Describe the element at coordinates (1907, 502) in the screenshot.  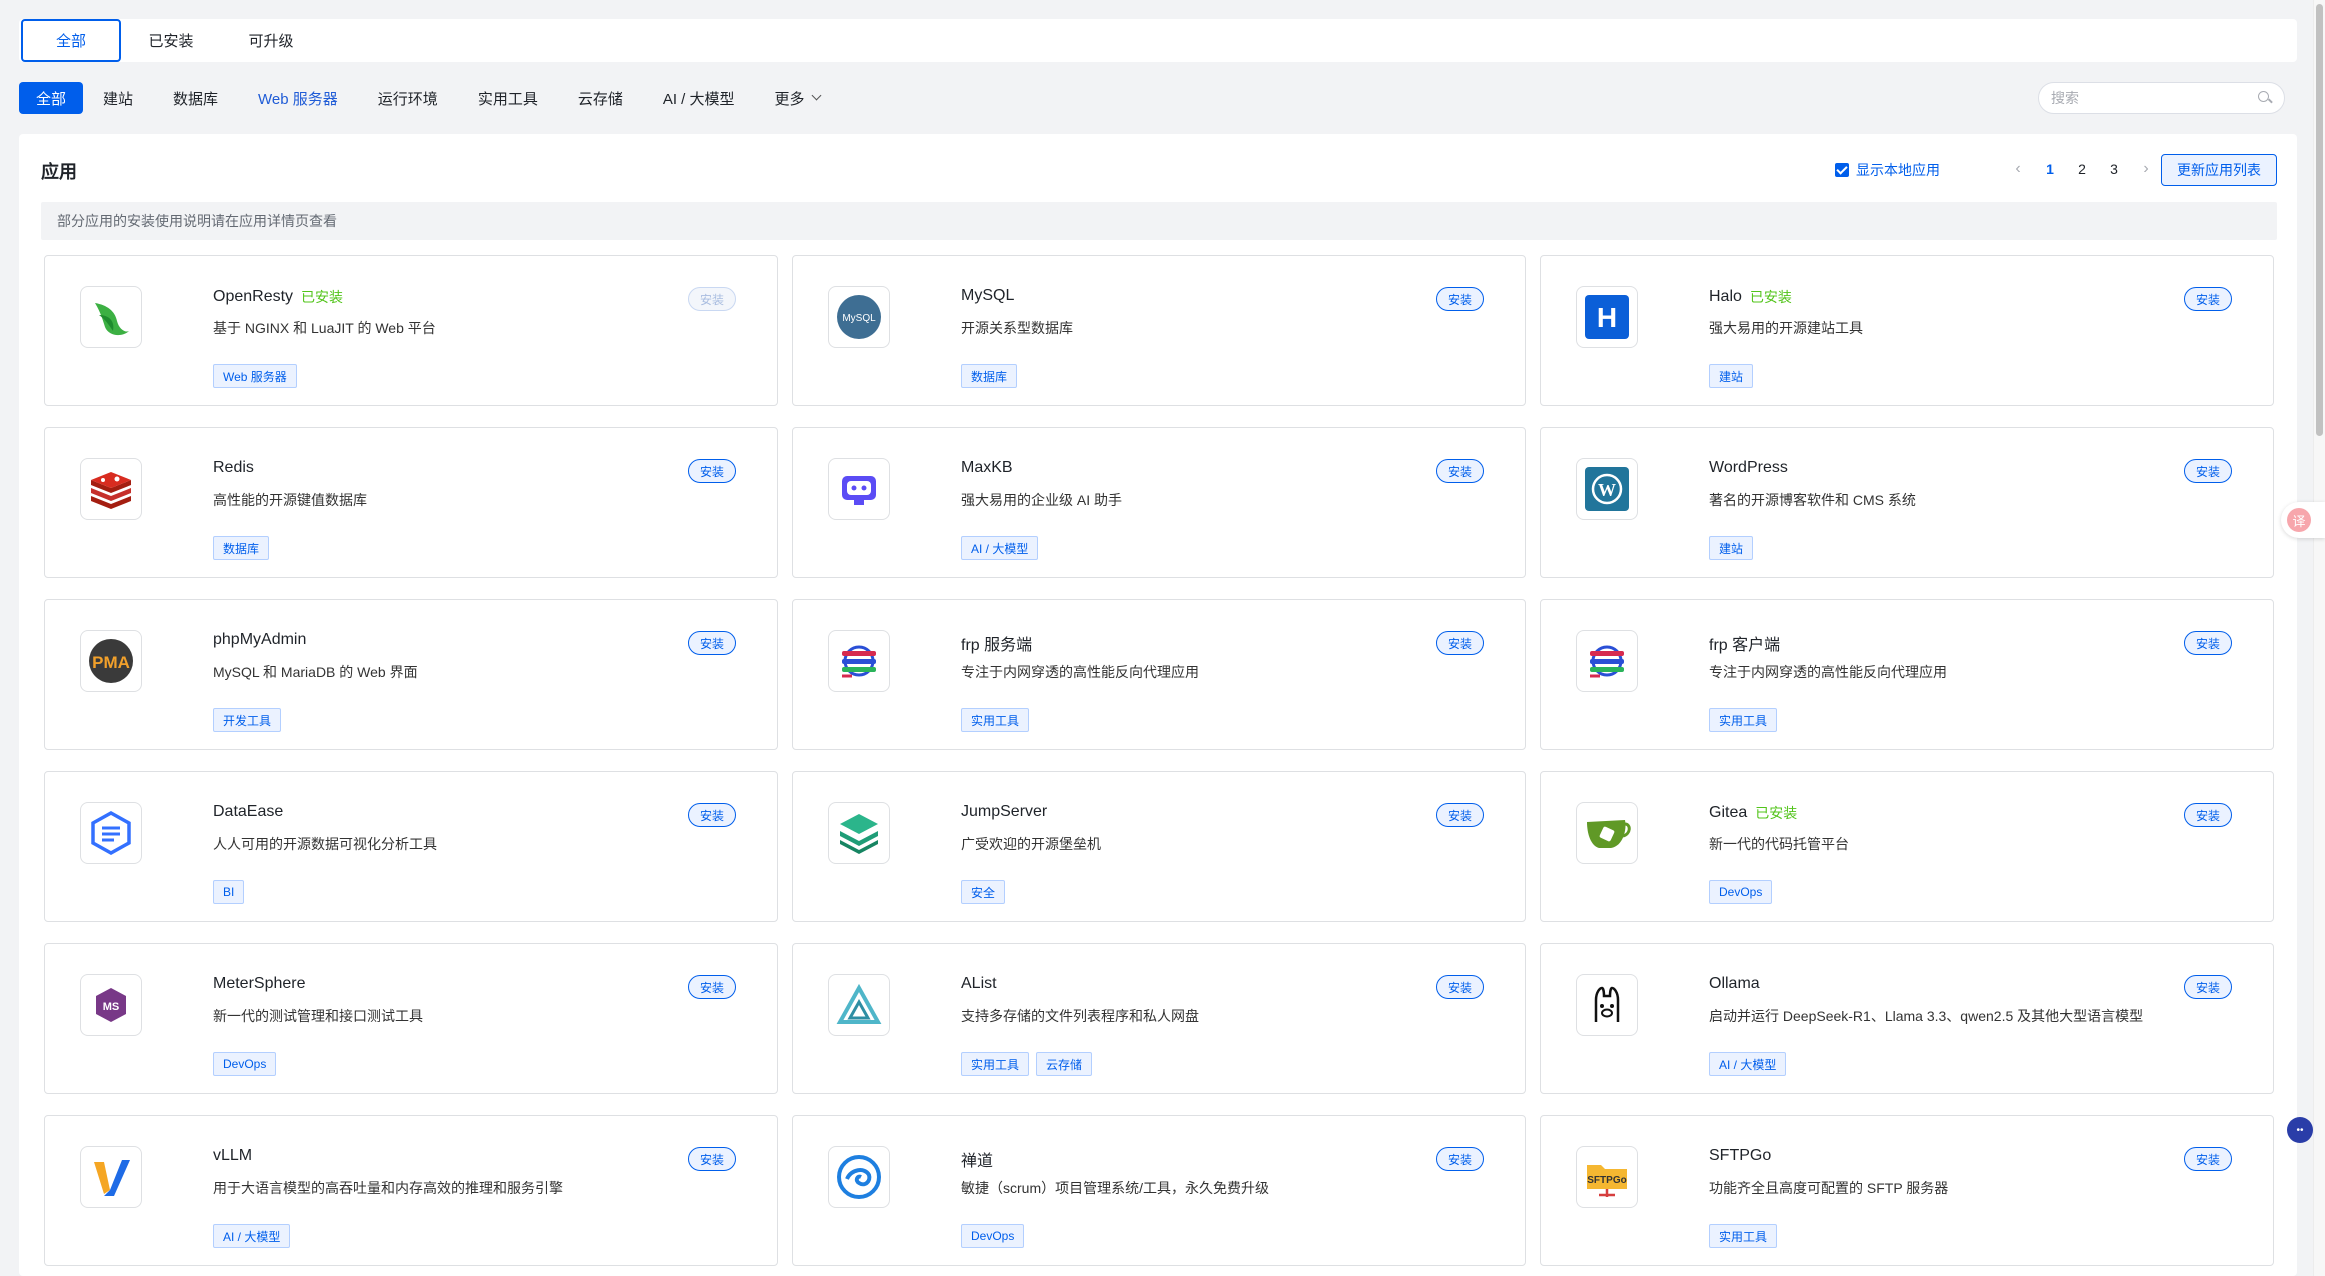
I see `app-card: W WordPress 著名的开源博客软件和 CMS 系统 建站 安装` at that location.